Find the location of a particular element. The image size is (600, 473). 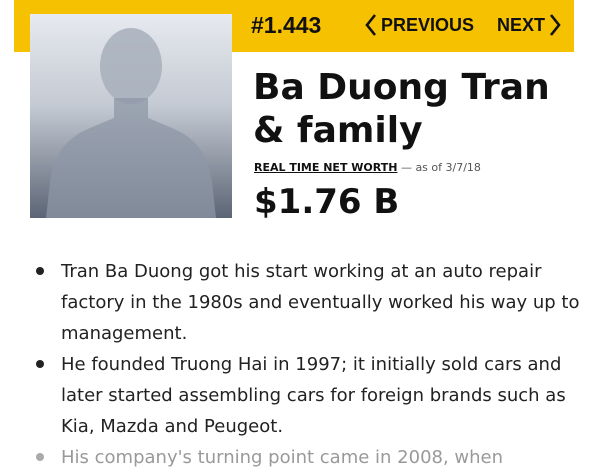

chevron-left-icon is located at coordinates (371, 25).